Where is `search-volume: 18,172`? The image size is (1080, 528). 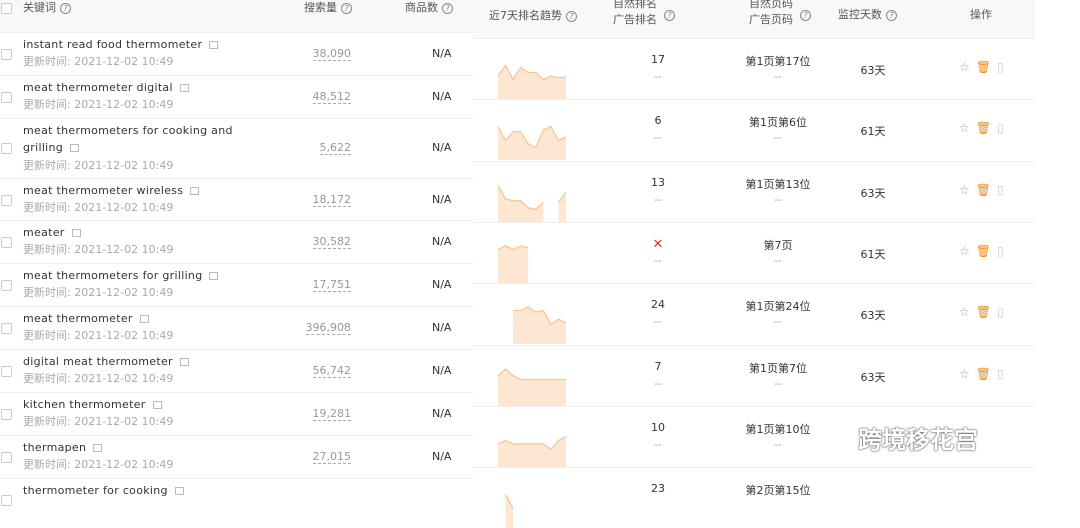 search-volume: 18,172 is located at coordinates (331, 200).